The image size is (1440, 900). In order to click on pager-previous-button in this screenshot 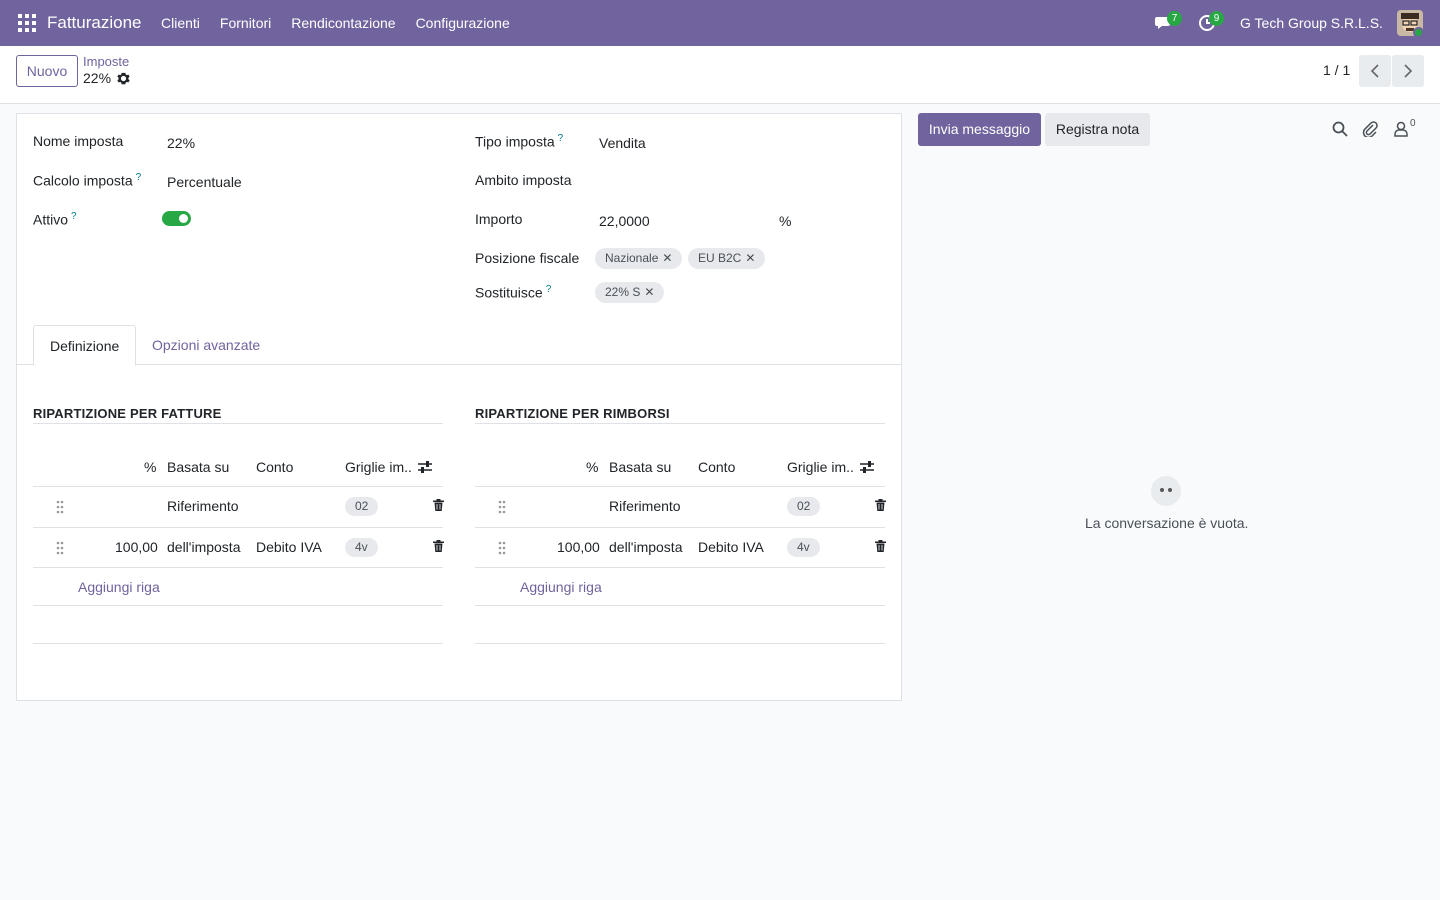, I will do `click(1375, 71)`.